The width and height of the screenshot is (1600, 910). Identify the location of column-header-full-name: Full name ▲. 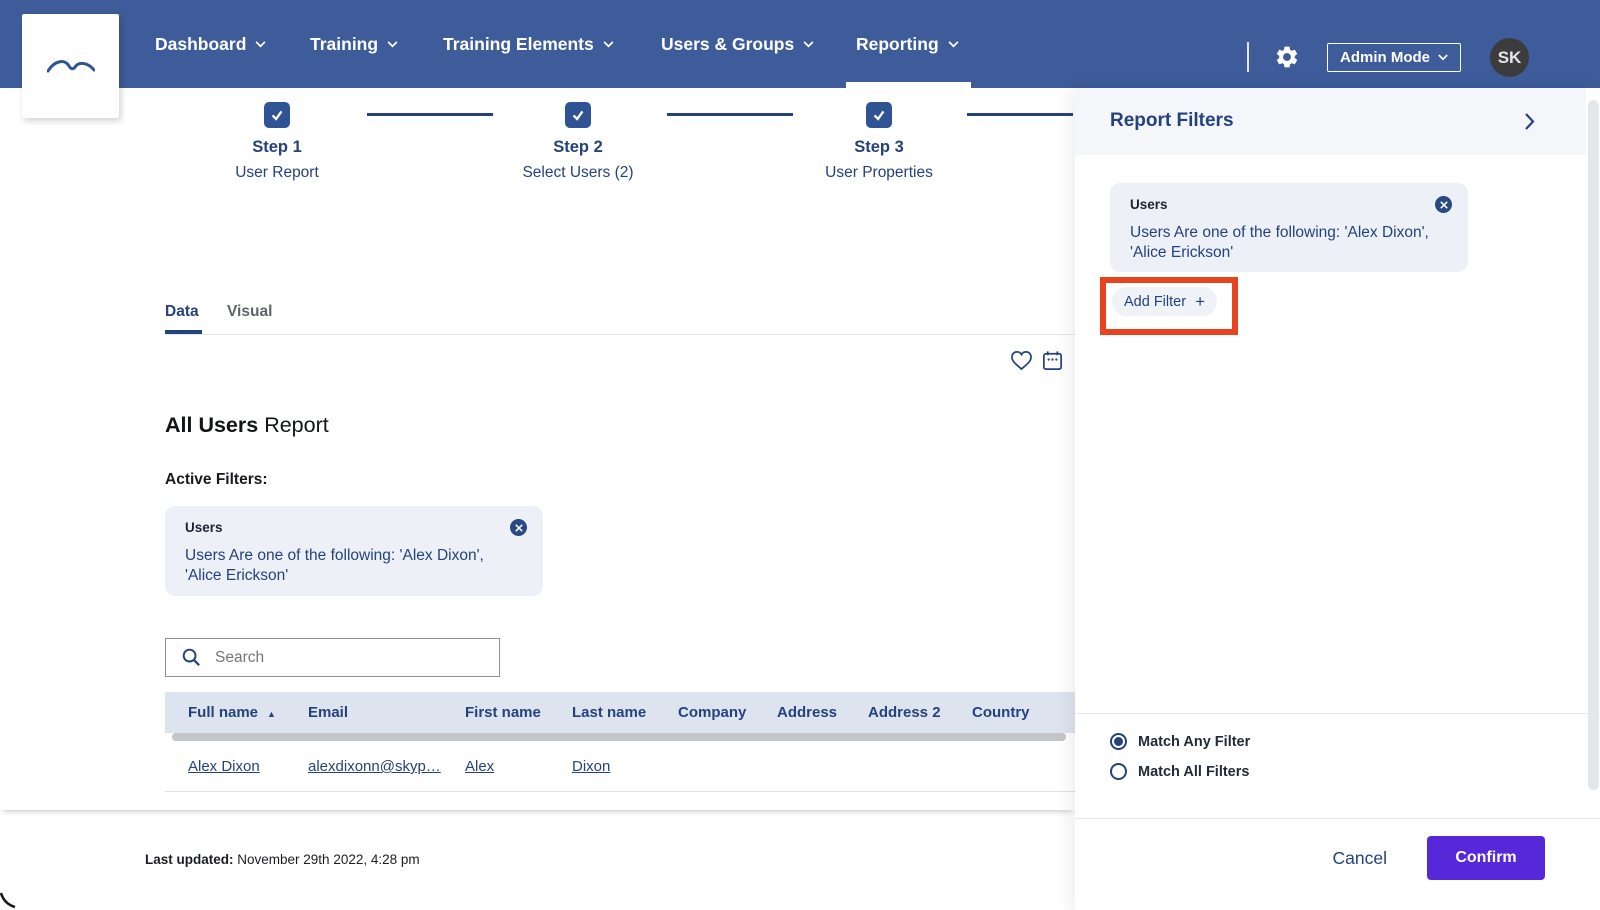
(248, 712).